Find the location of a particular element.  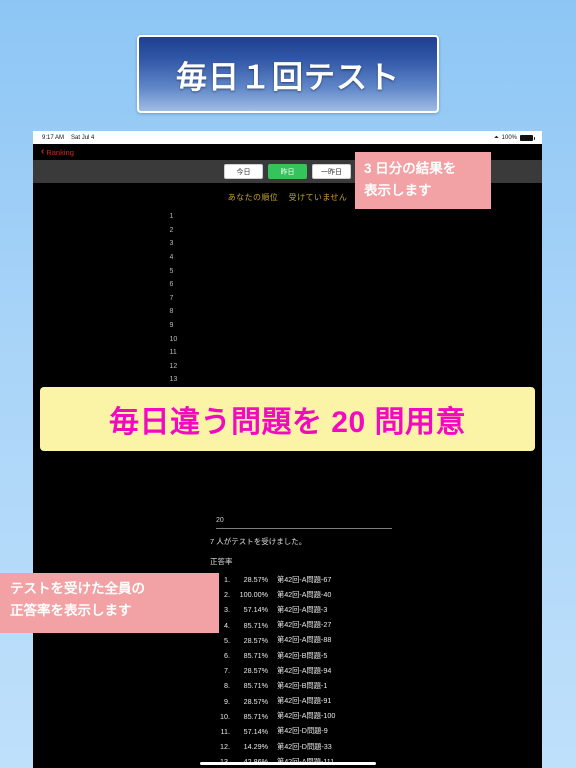

ranking-row-number: 10 is located at coordinates (173, 339).